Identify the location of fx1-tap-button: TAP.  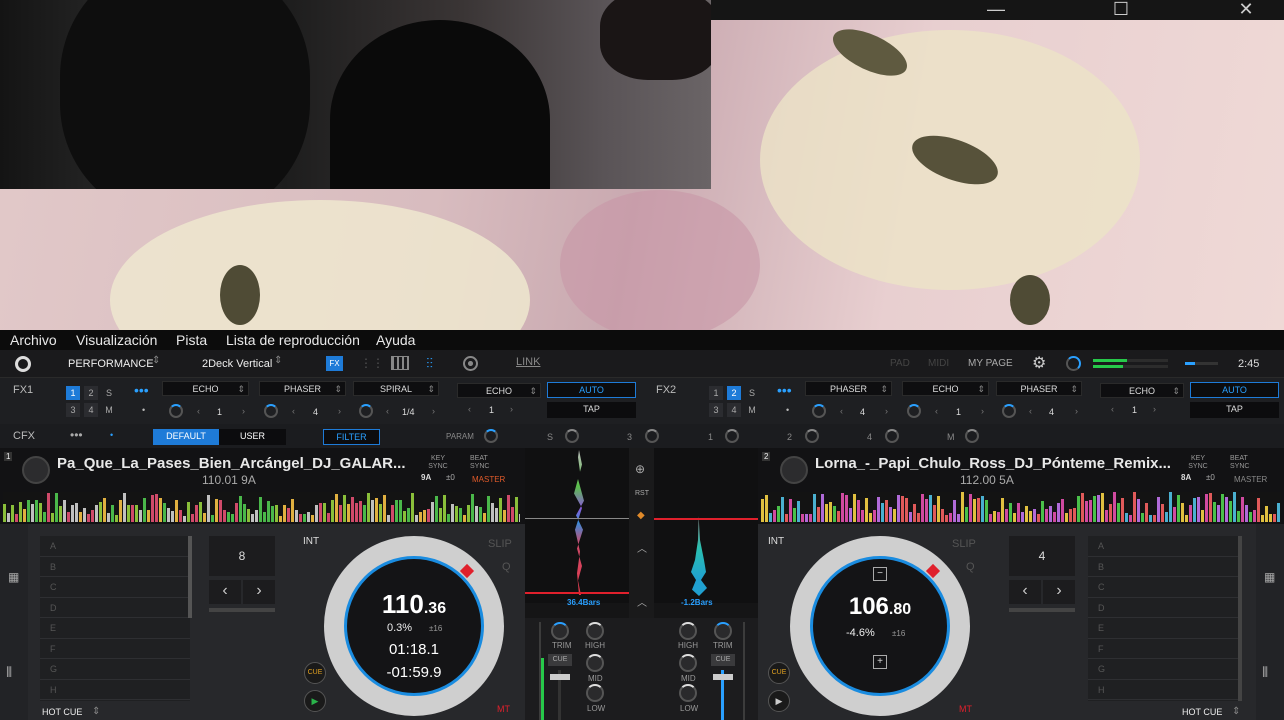
(591, 410).